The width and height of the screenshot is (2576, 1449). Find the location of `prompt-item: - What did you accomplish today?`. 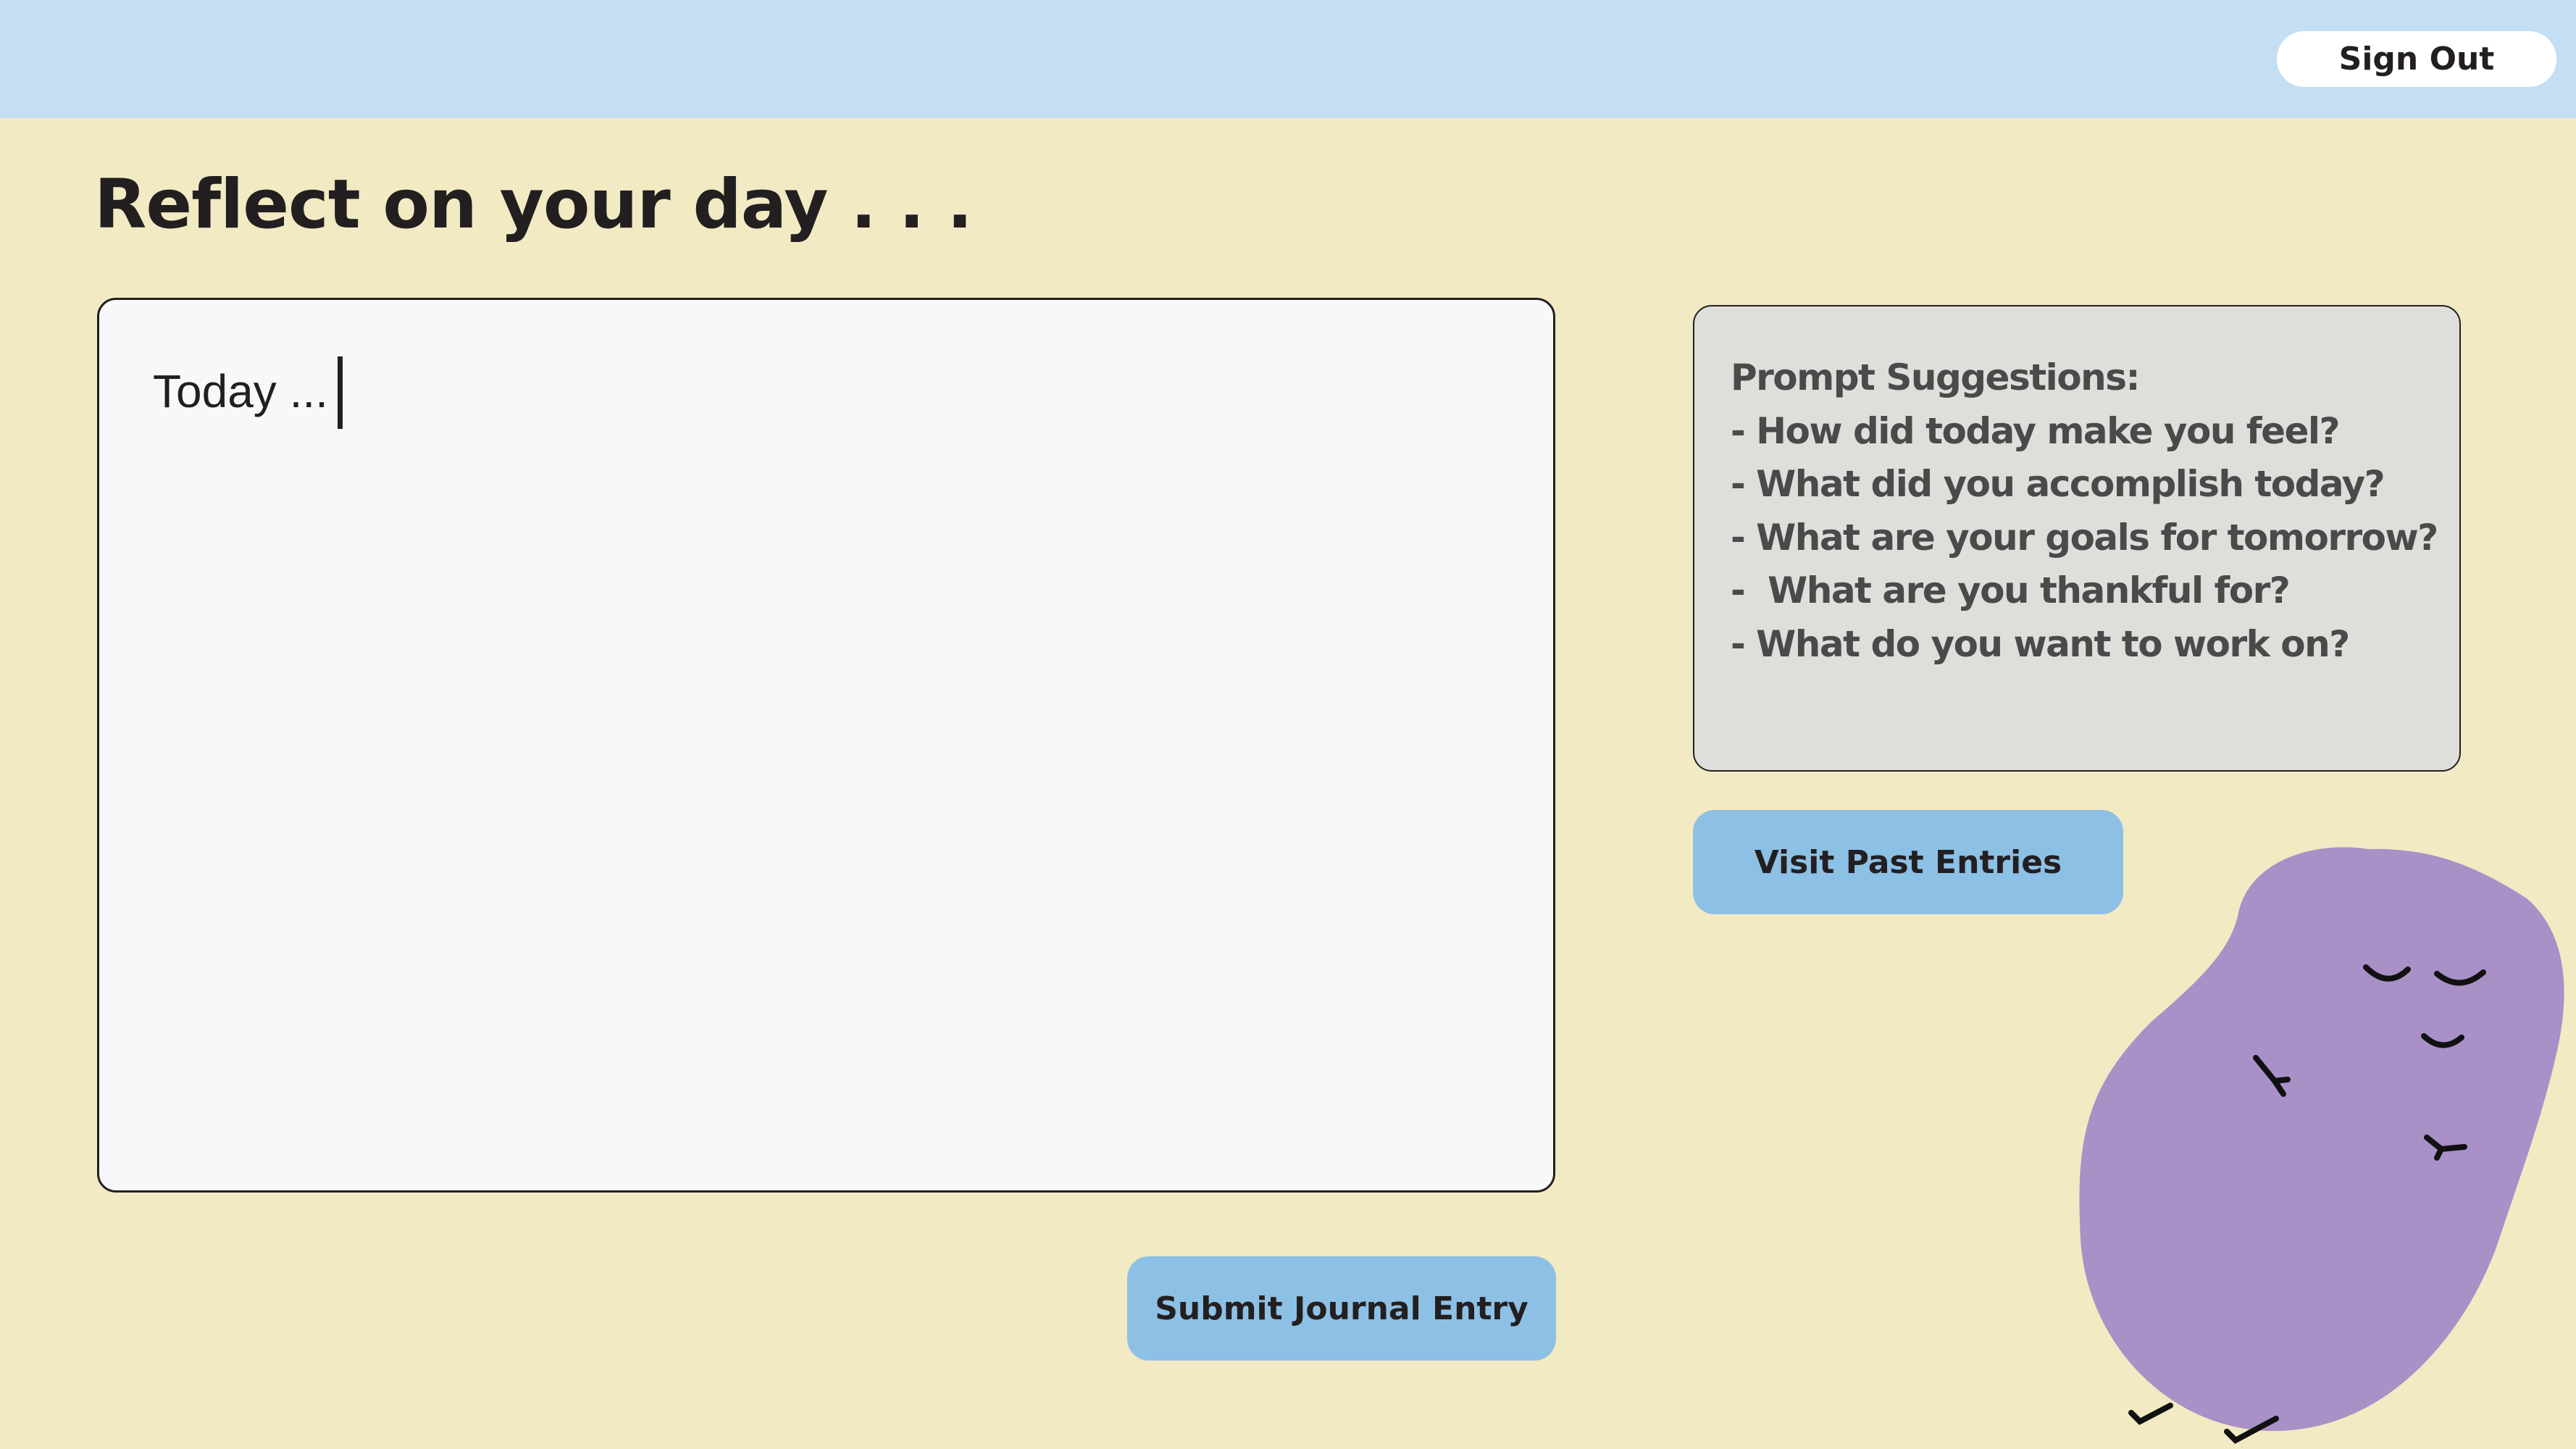

prompt-item: - What did you accomplish today? is located at coordinates (2058, 484).